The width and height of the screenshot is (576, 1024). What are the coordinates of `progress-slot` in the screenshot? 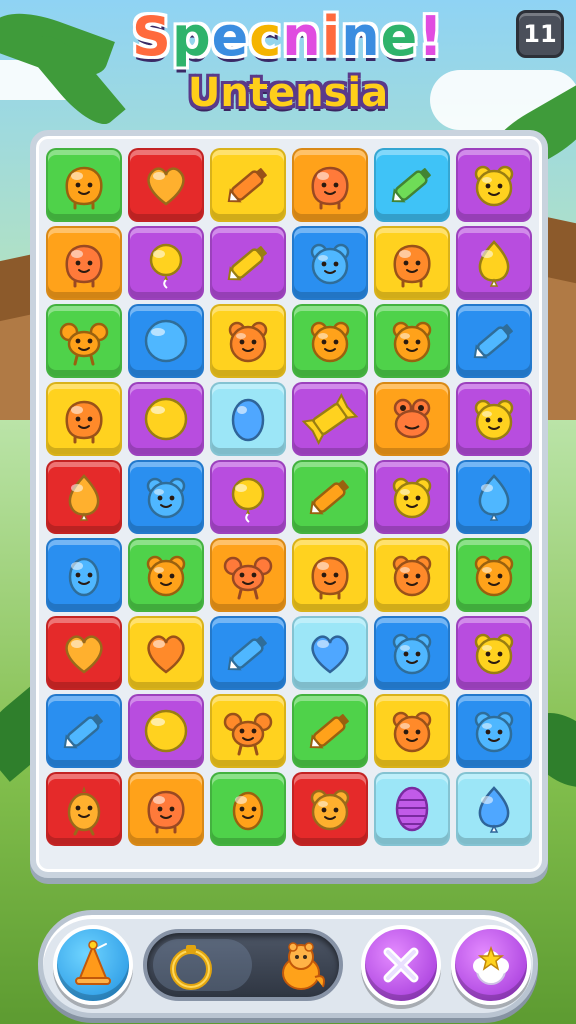 It's located at (243, 965).